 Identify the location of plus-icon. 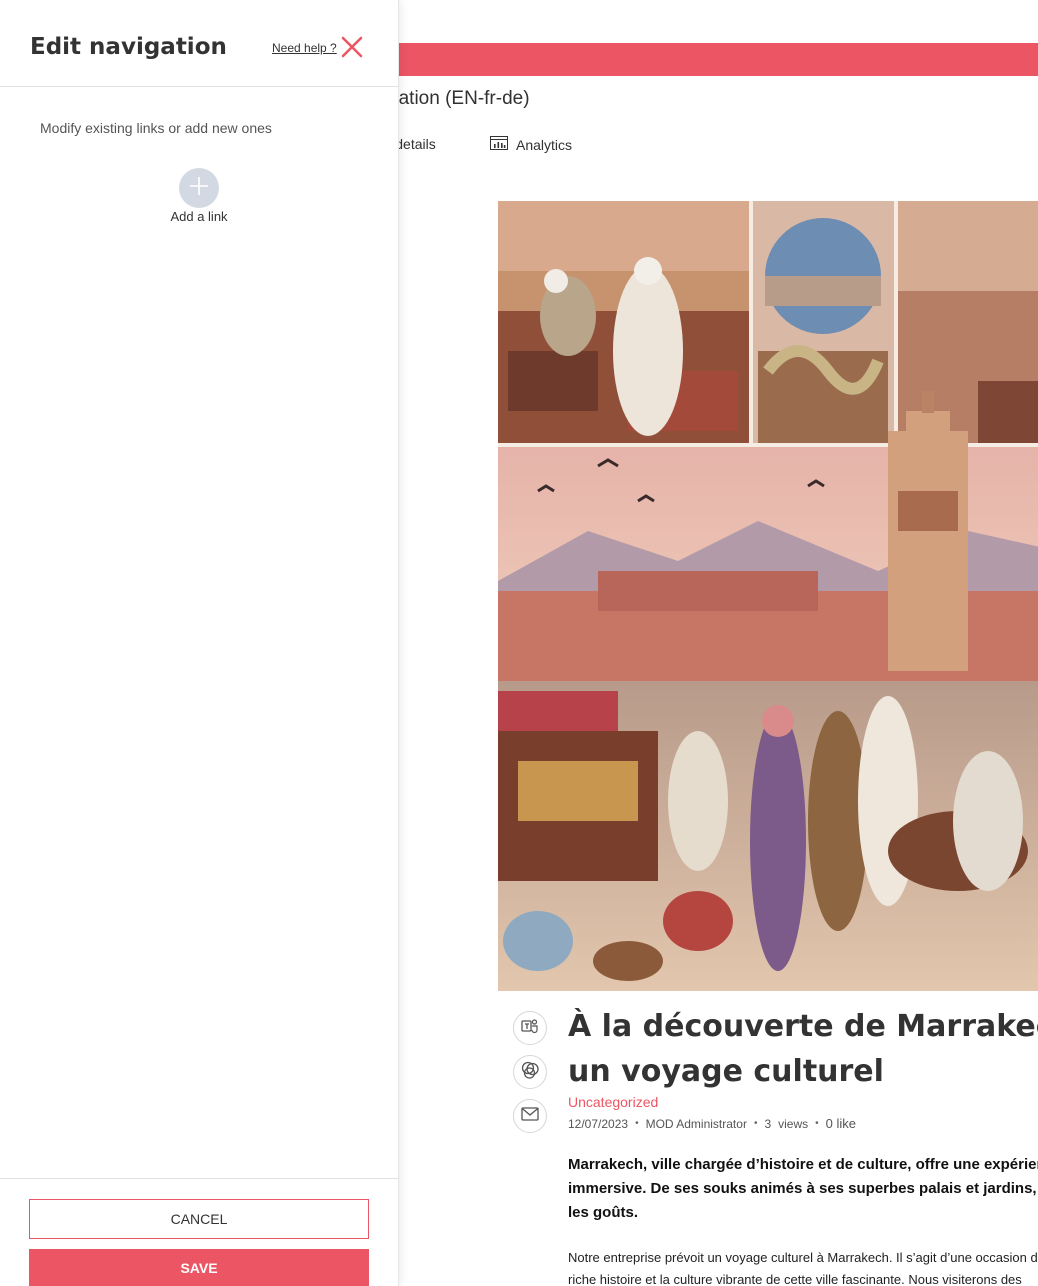
(199, 188).